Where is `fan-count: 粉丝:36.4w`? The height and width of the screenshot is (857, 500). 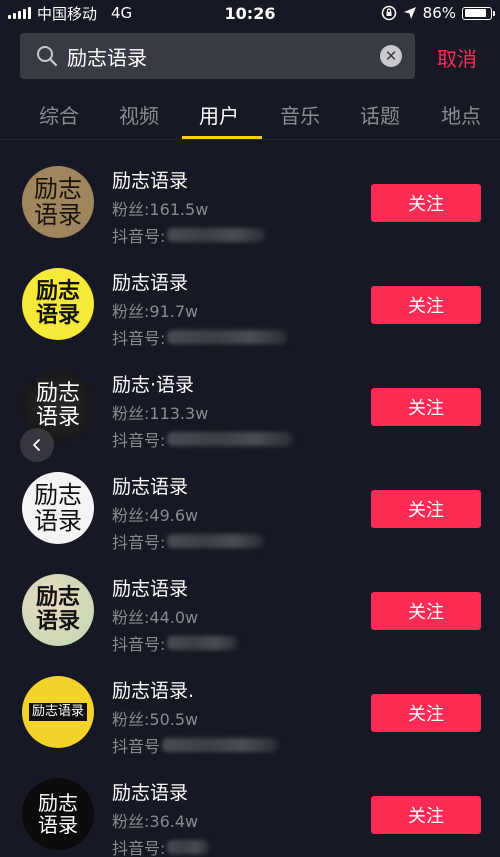 fan-count: 粉丝:36.4w is located at coordinates (155, 821).